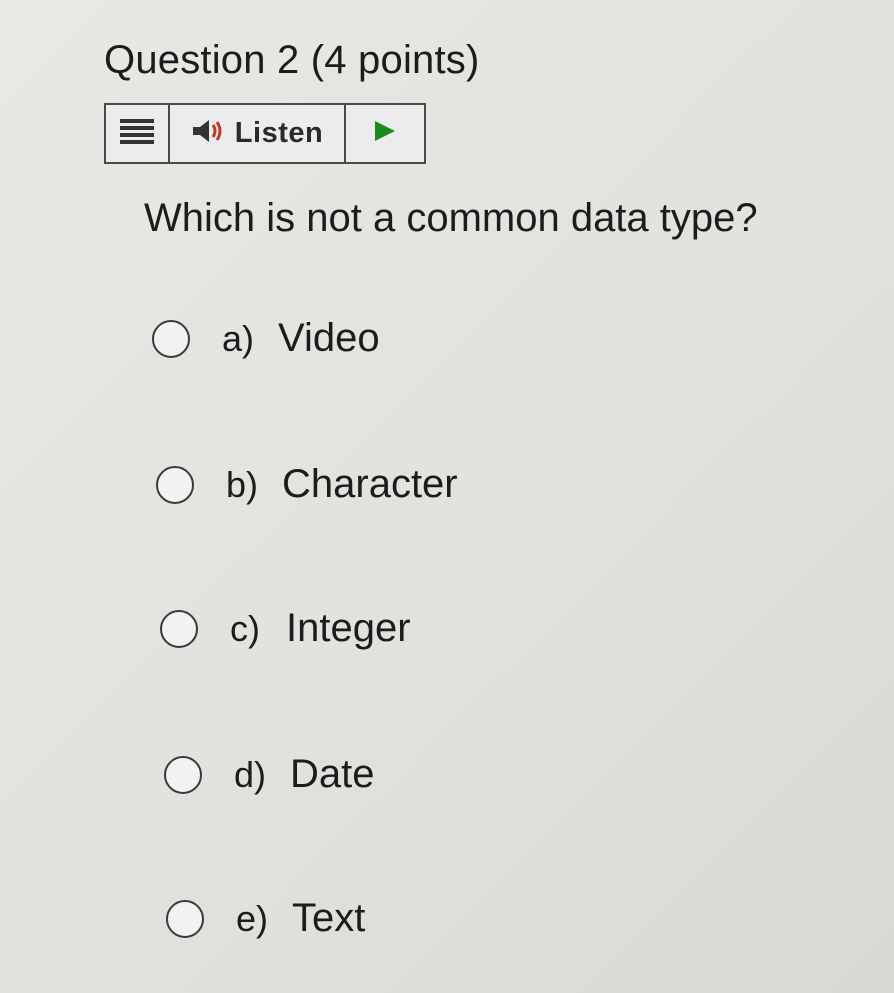  I want to click on option-letter: a), so click(238, 338).